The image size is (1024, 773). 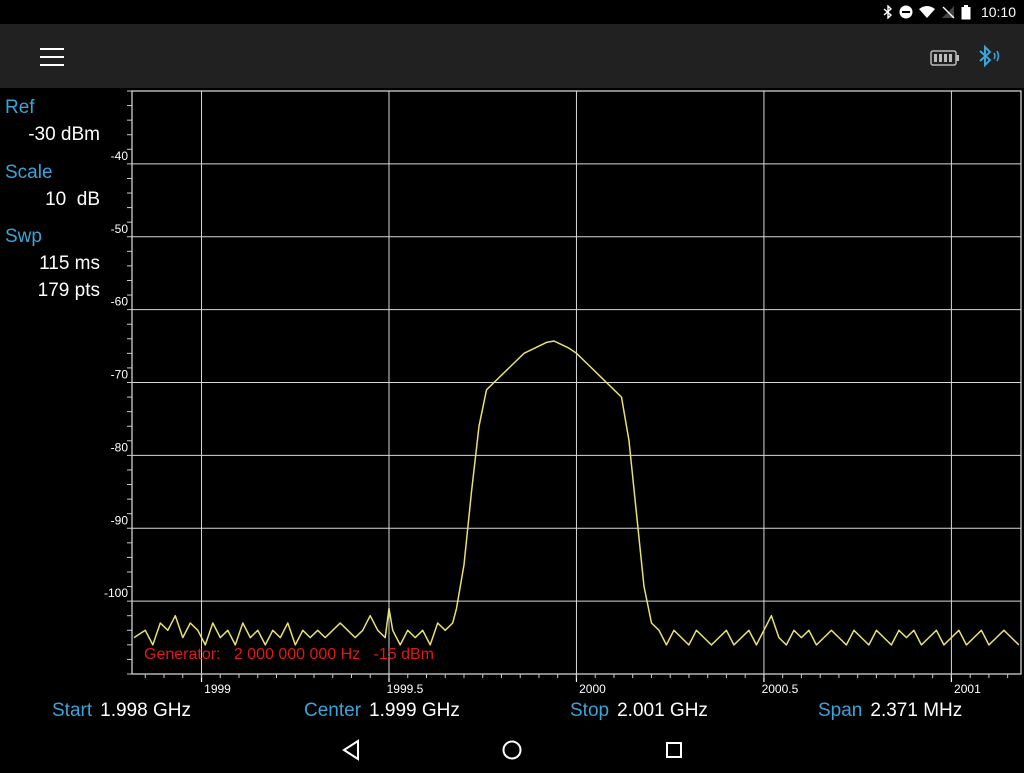 What do you see at coordinates (592, 689) in the screenshot?
I see `x-tick-label: 2000` at bounding box center [592, 689].